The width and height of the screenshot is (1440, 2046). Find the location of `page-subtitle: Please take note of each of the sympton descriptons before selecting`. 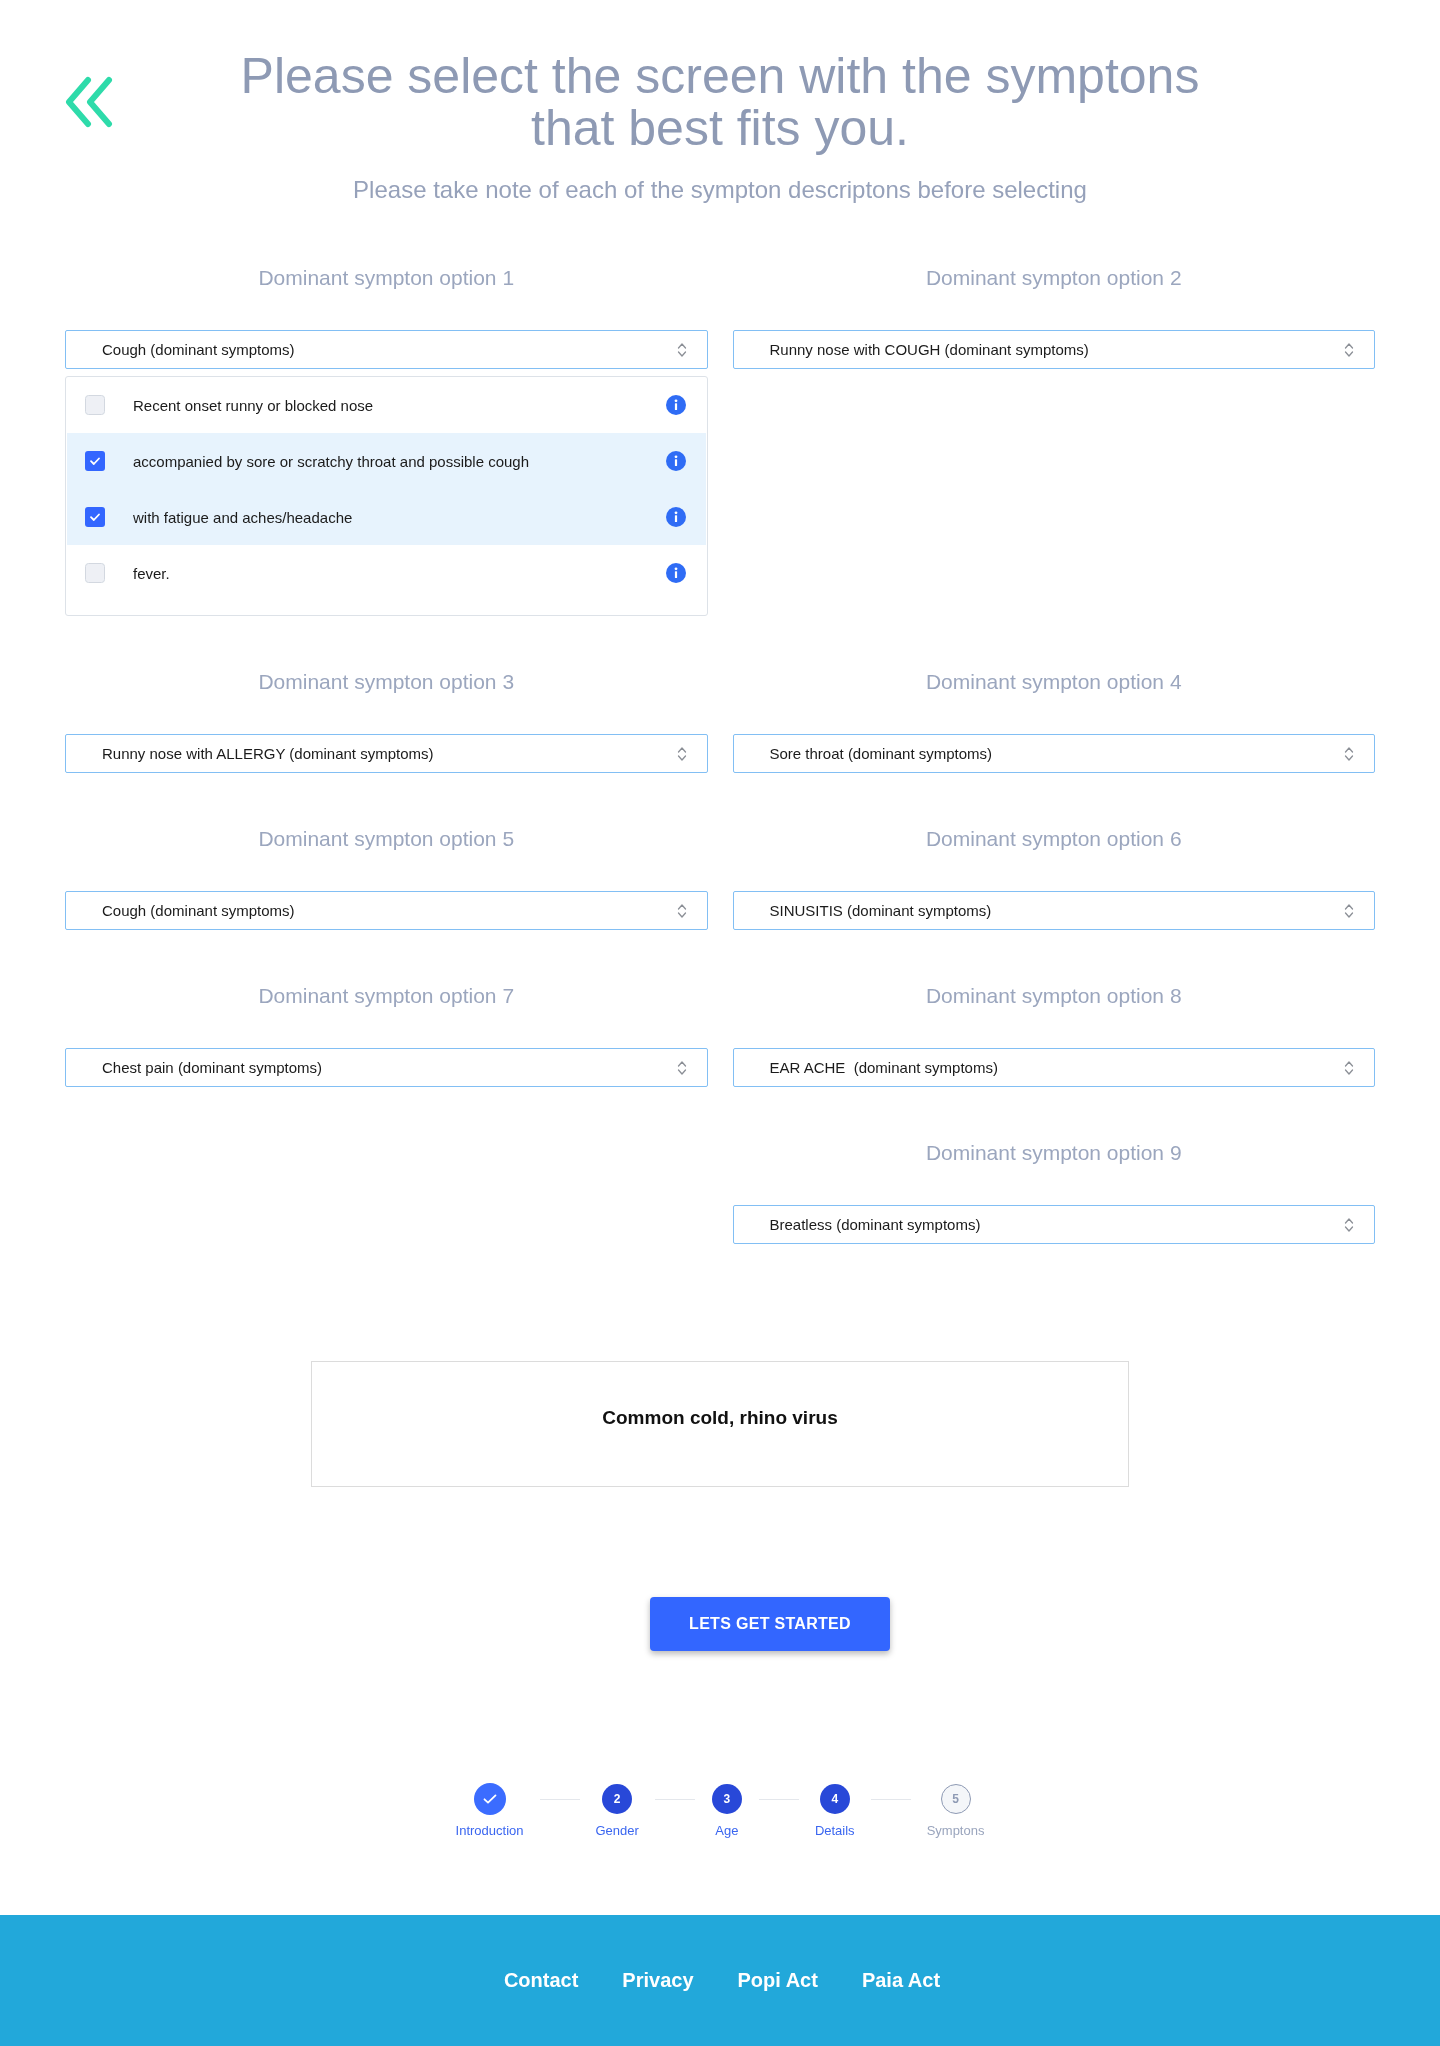

page-subtitle: Please take note of each of the sympton descriptons before selecting is located at coordinates (720, 190).